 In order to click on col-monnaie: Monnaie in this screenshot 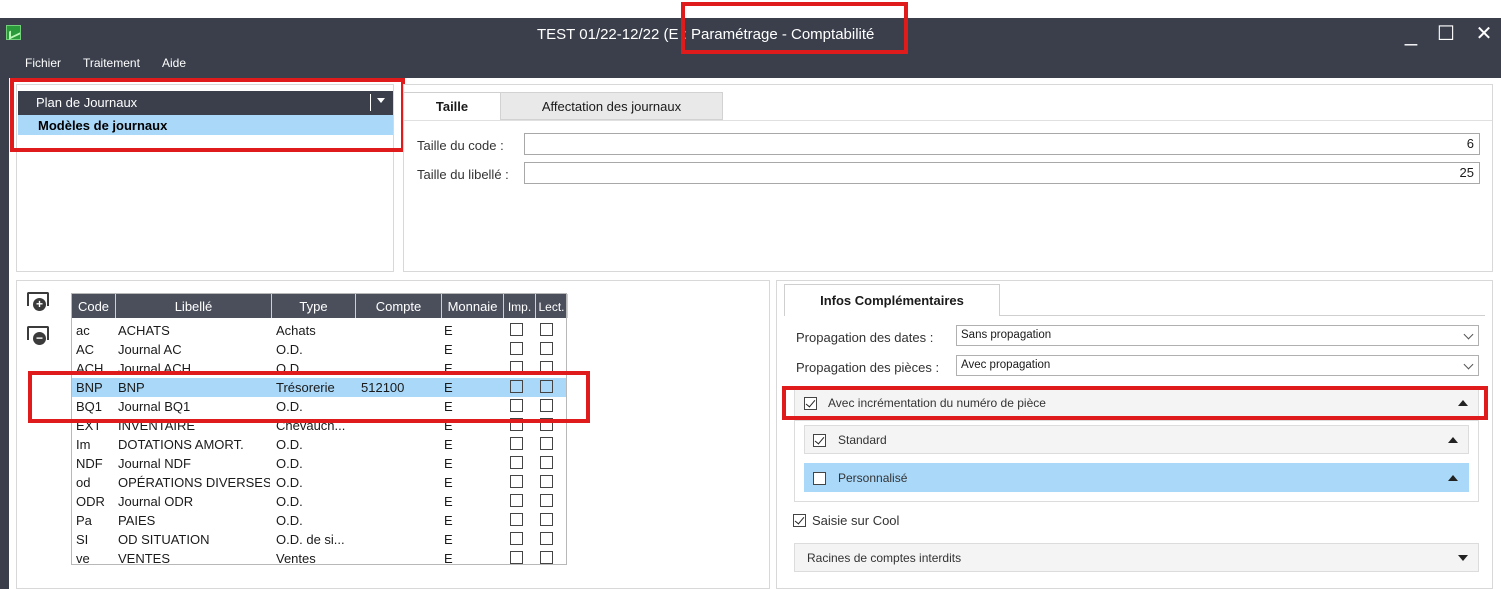, I will do `click(473, 306)`.